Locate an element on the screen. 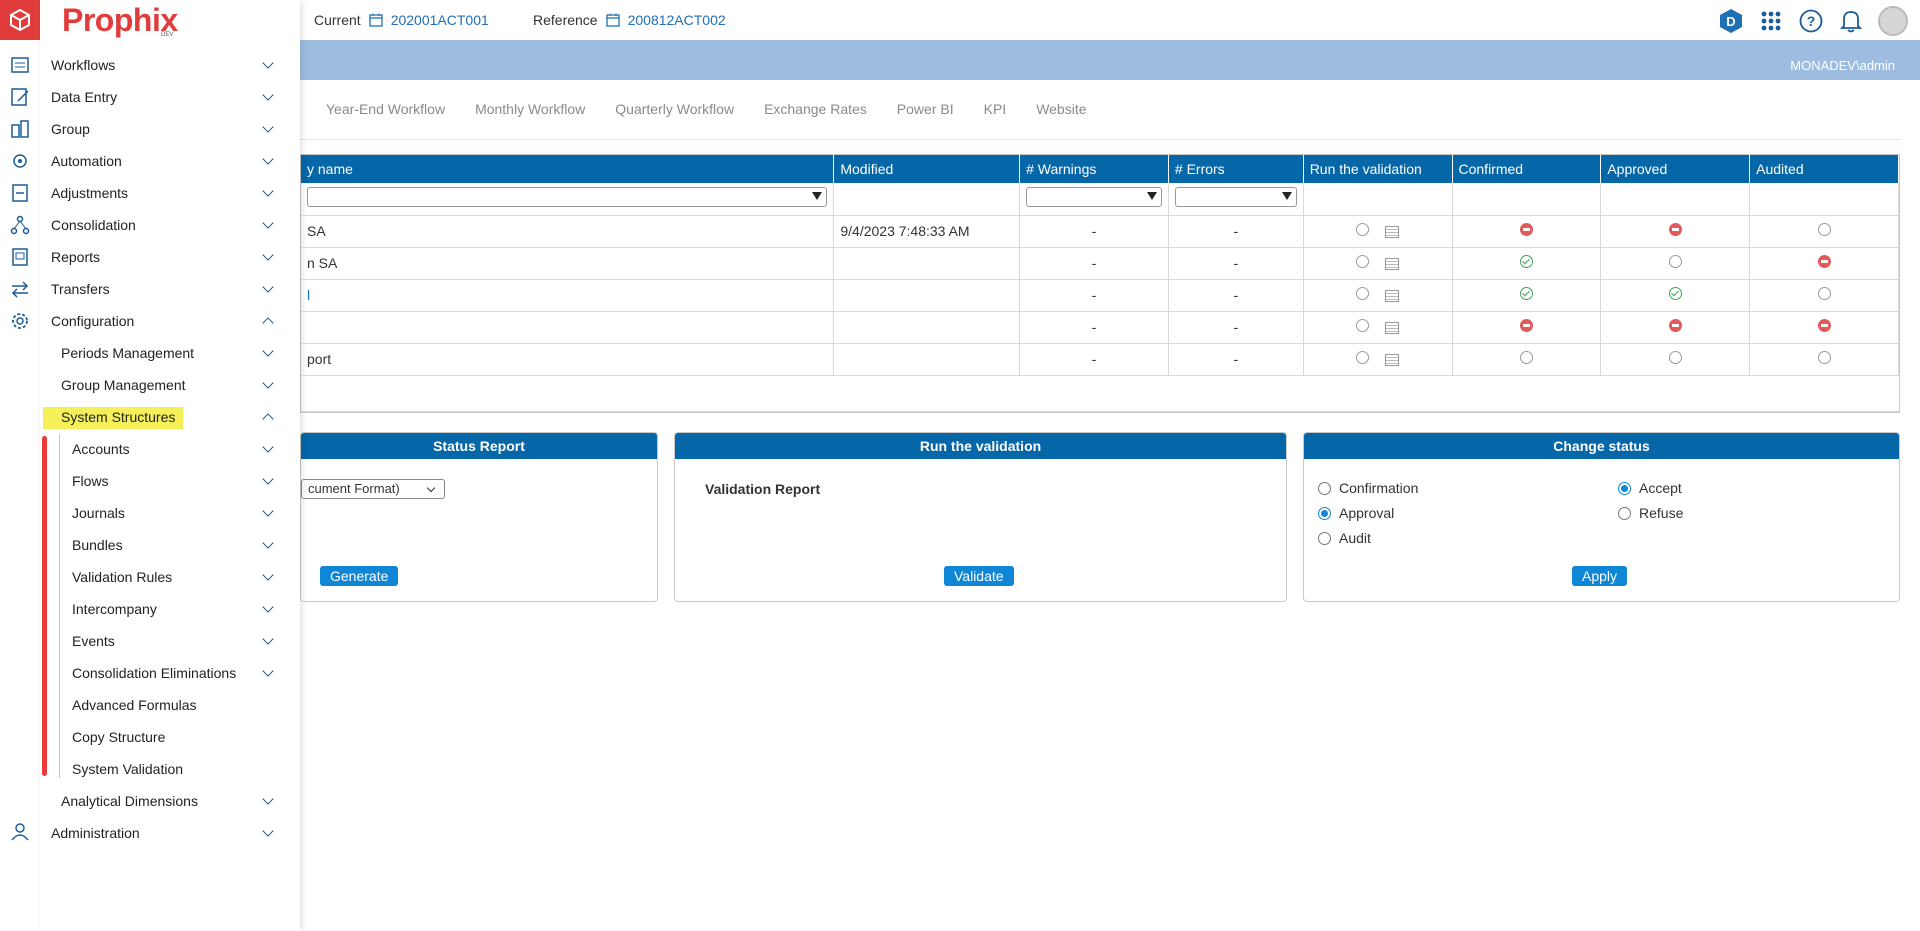 The width and height of the screenshot is (1920, 931). menu-reports: Reports is located at coordinates (75, 257).